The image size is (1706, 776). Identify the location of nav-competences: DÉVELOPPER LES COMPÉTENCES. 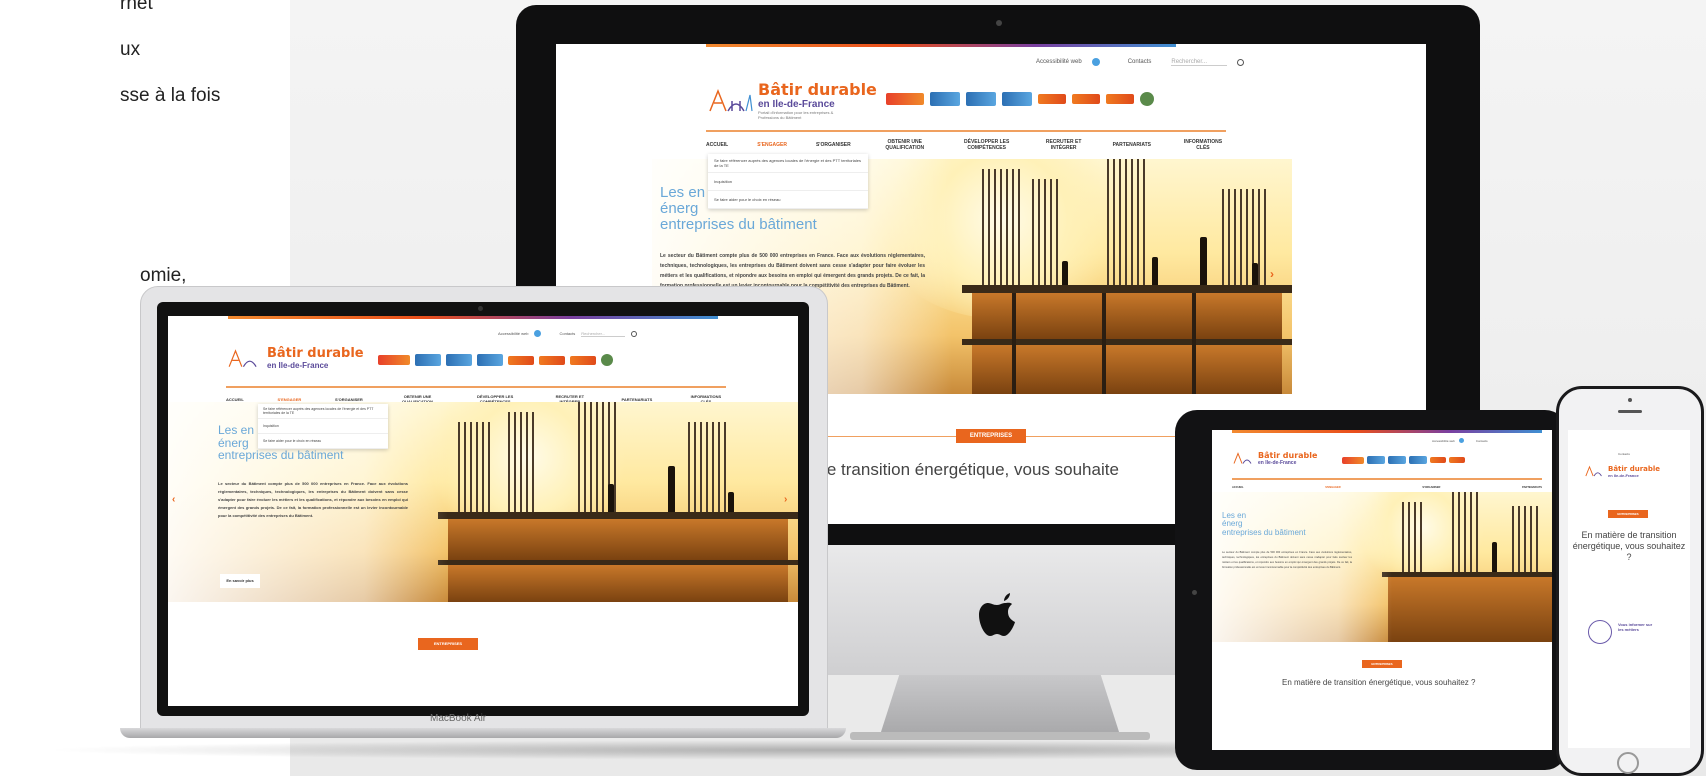
(987, 145).